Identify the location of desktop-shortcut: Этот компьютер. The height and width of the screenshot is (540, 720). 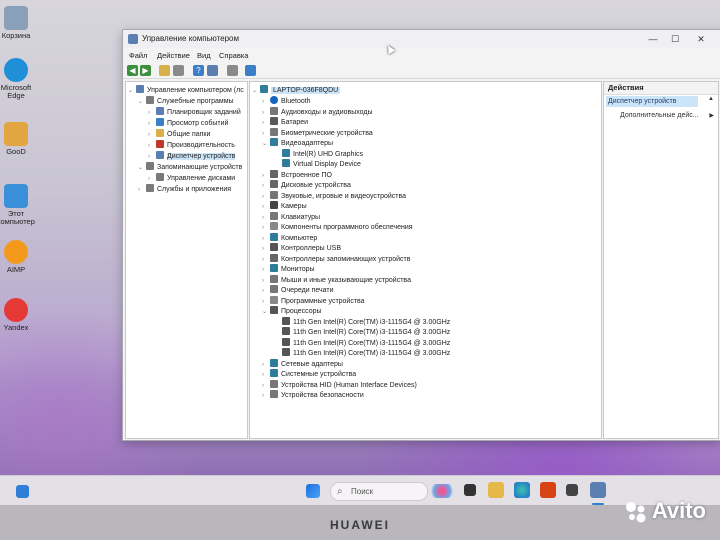
(20, 205).